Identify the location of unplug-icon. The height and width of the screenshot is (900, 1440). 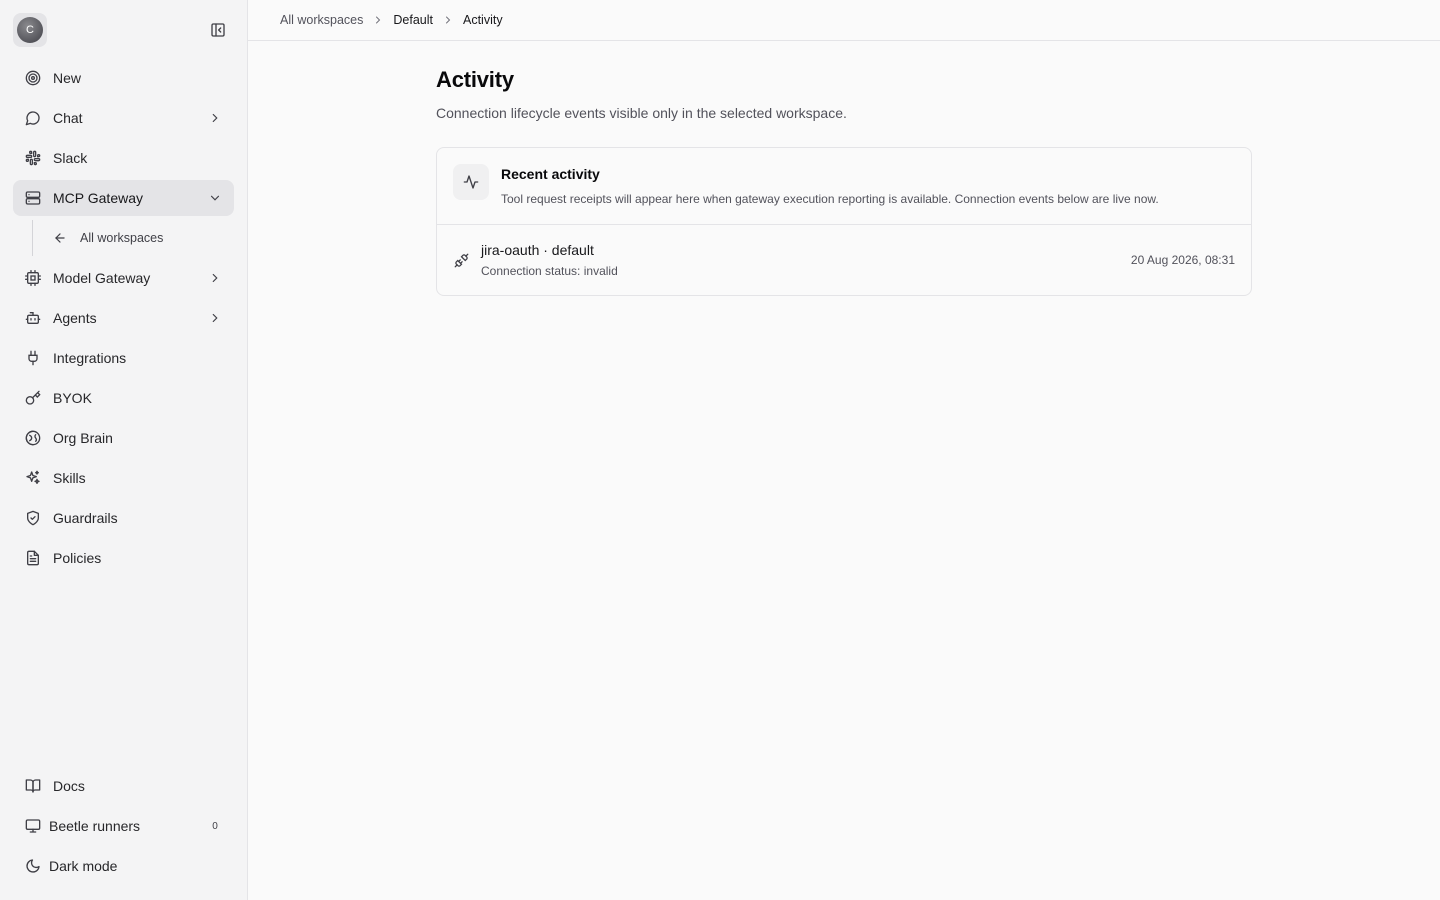
(461, 260).